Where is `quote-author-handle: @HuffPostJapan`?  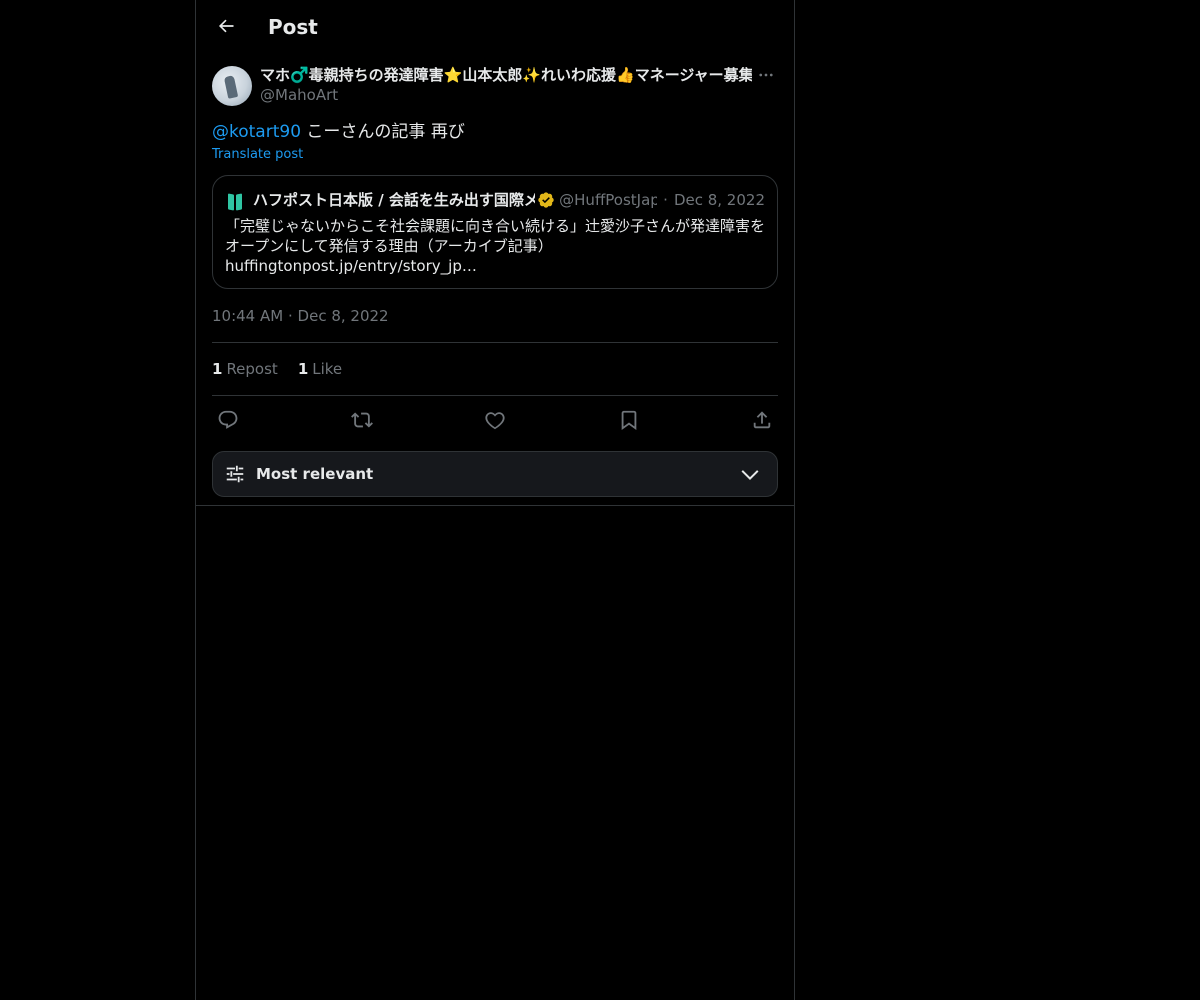 quote-author-handle: @HuffPostJapan is located at coordinates (608, 200).